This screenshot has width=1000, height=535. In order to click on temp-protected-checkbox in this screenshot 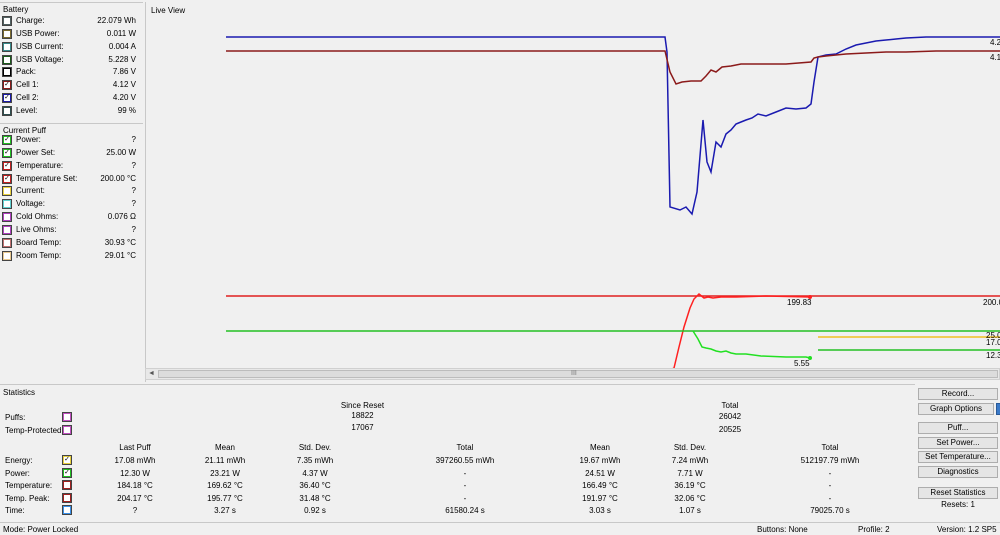, I will do `click(67, 430)`.